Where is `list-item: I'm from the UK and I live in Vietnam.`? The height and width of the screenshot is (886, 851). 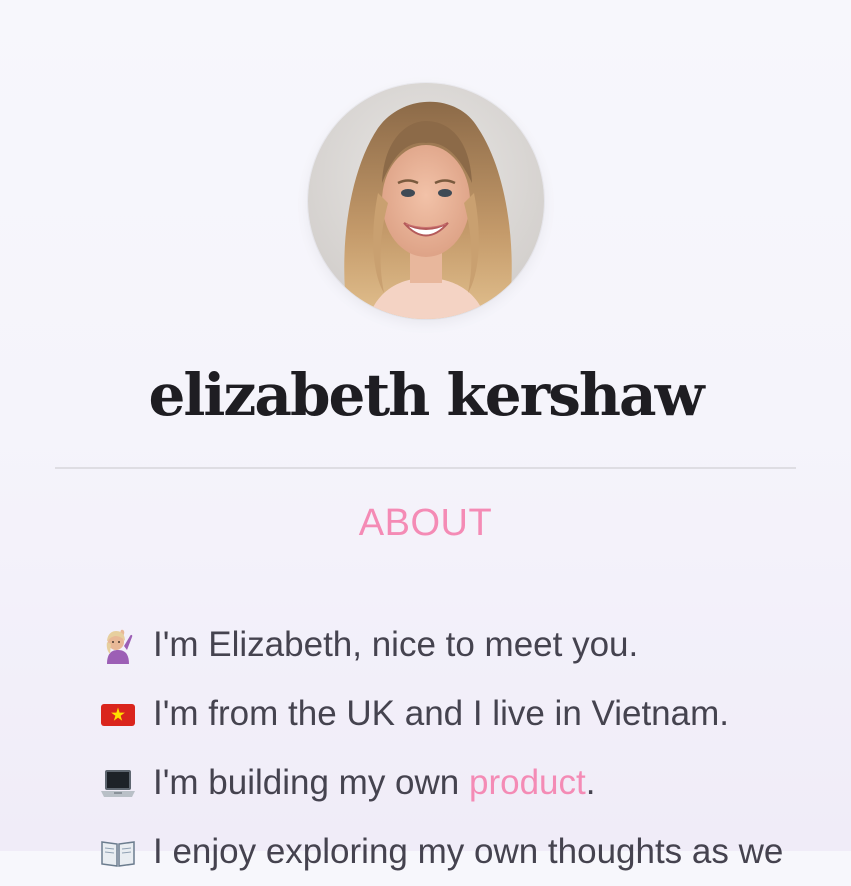
list-item: I'm from the UK and I live in Vietnam. is located at coordinates (441, 713).